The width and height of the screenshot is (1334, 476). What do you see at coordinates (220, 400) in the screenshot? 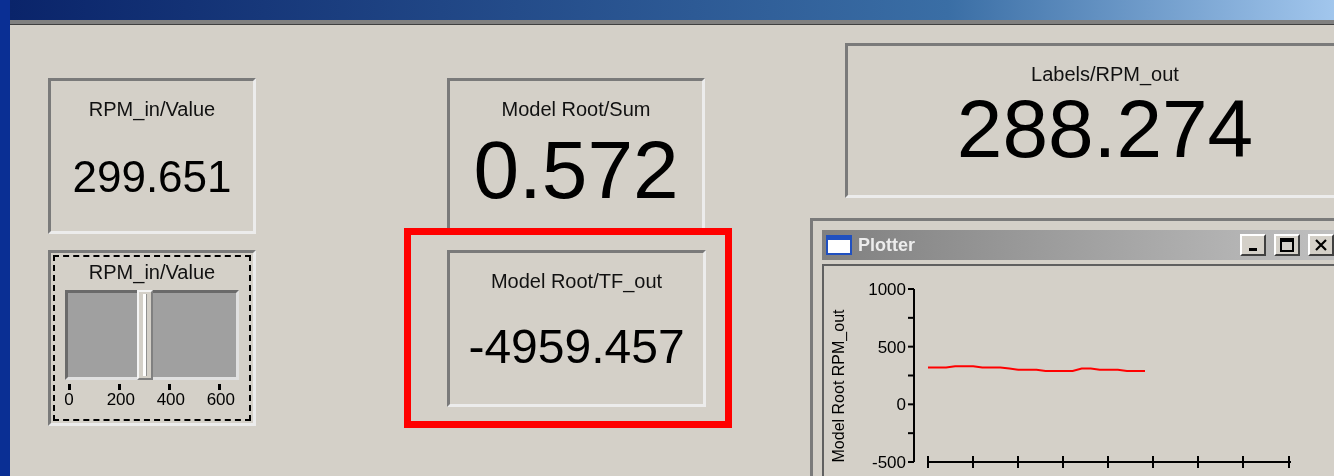
I see `tick-label: 600` at bounding box center [220, 400].